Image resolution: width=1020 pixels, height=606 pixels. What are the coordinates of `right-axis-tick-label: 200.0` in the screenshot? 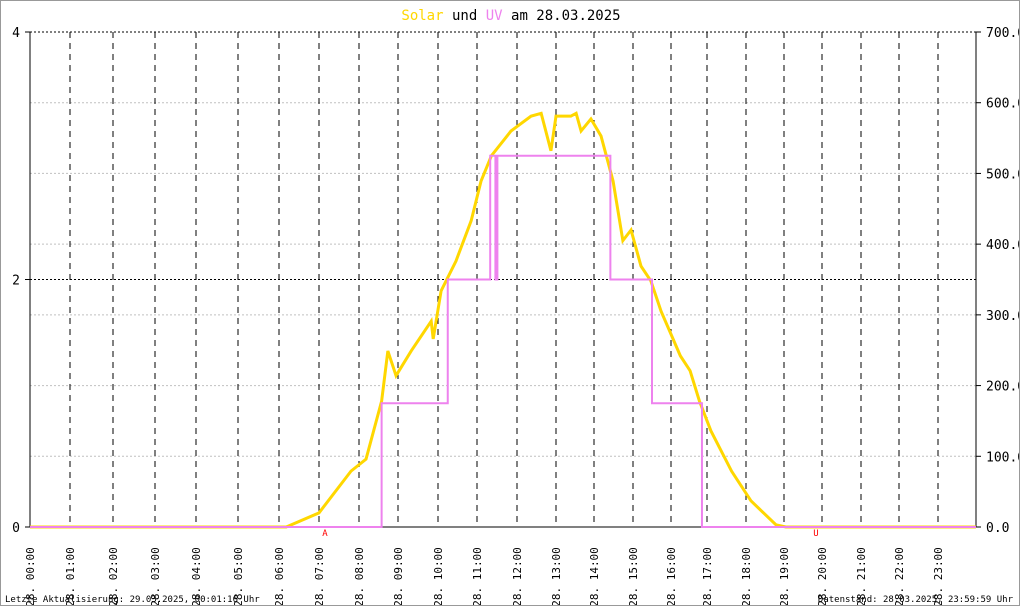 It's located at (1002, 387).